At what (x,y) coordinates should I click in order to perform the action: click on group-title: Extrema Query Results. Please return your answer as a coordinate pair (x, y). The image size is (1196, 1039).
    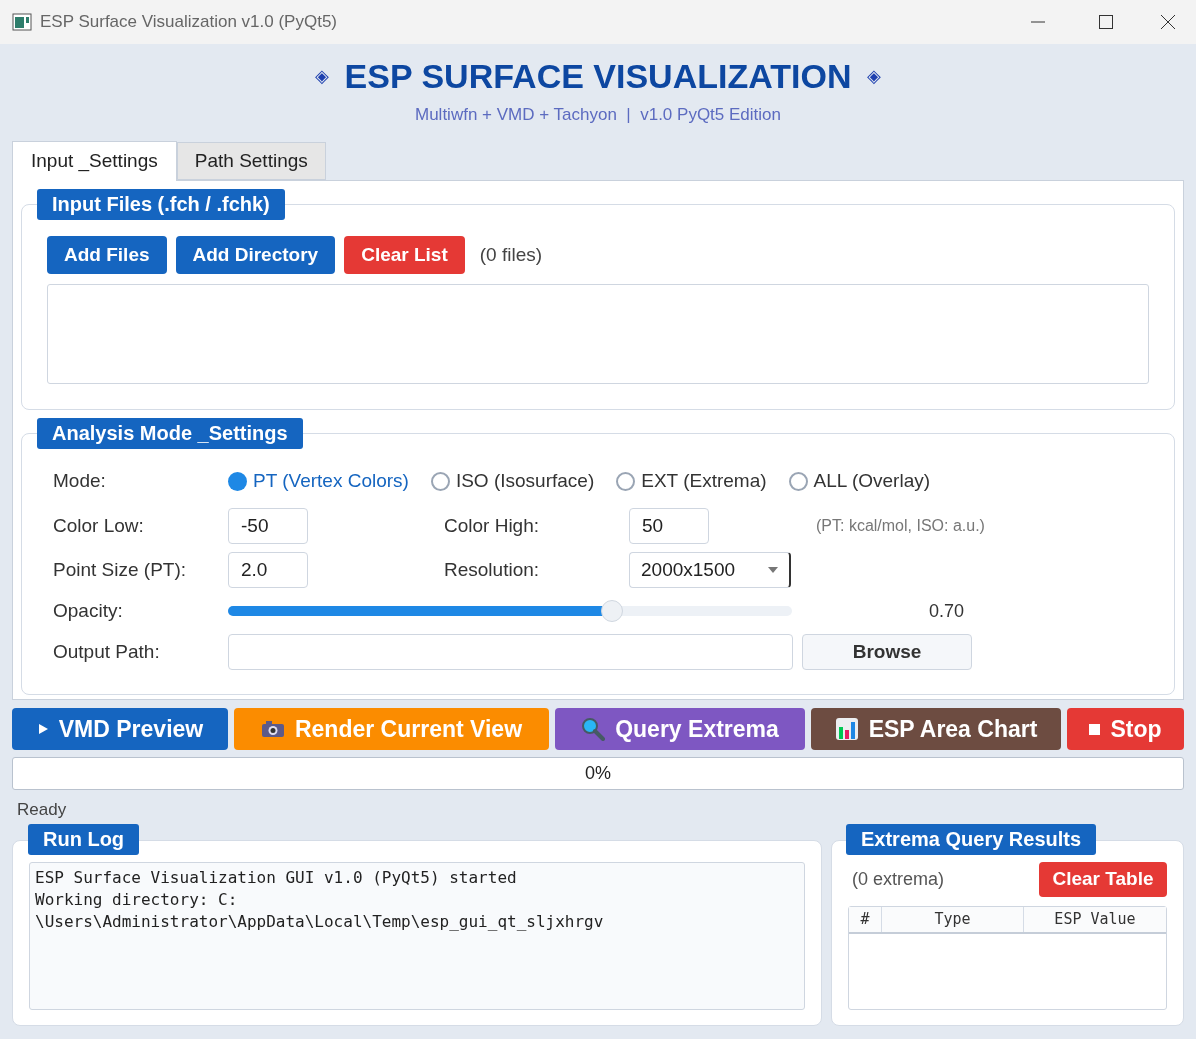
    Looking at the image, I should click on (971, 839).